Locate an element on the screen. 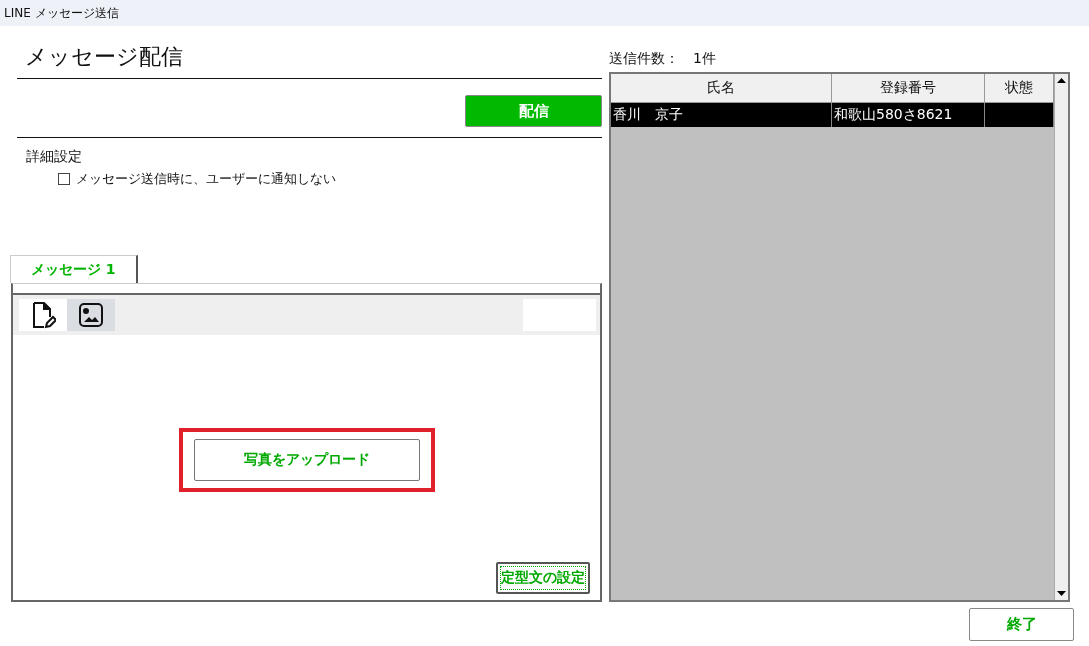 This screenshot has width=1089, height=646. scrollbar is located at coordinates (1061, 337).